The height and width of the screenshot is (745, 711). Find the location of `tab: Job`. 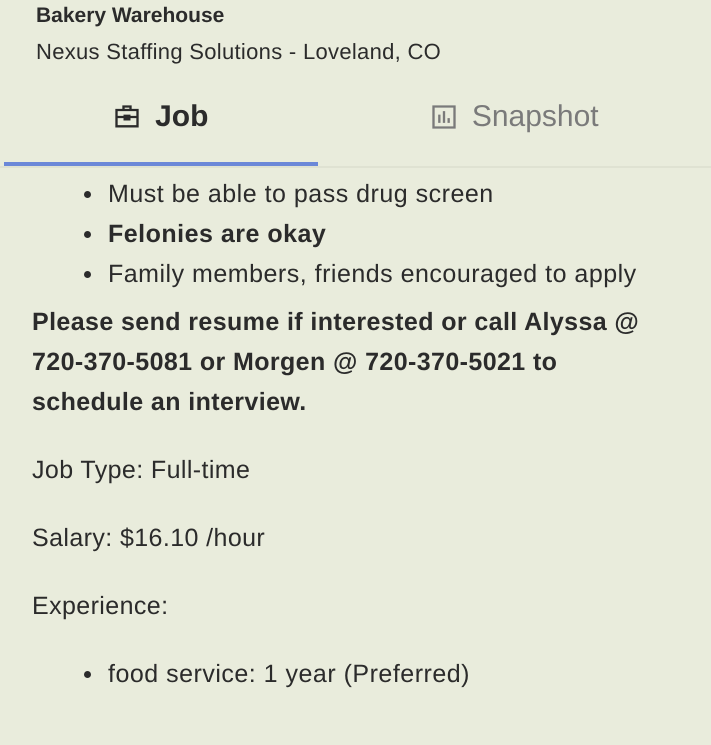

tab: Job is located at coordinates (161, 122).